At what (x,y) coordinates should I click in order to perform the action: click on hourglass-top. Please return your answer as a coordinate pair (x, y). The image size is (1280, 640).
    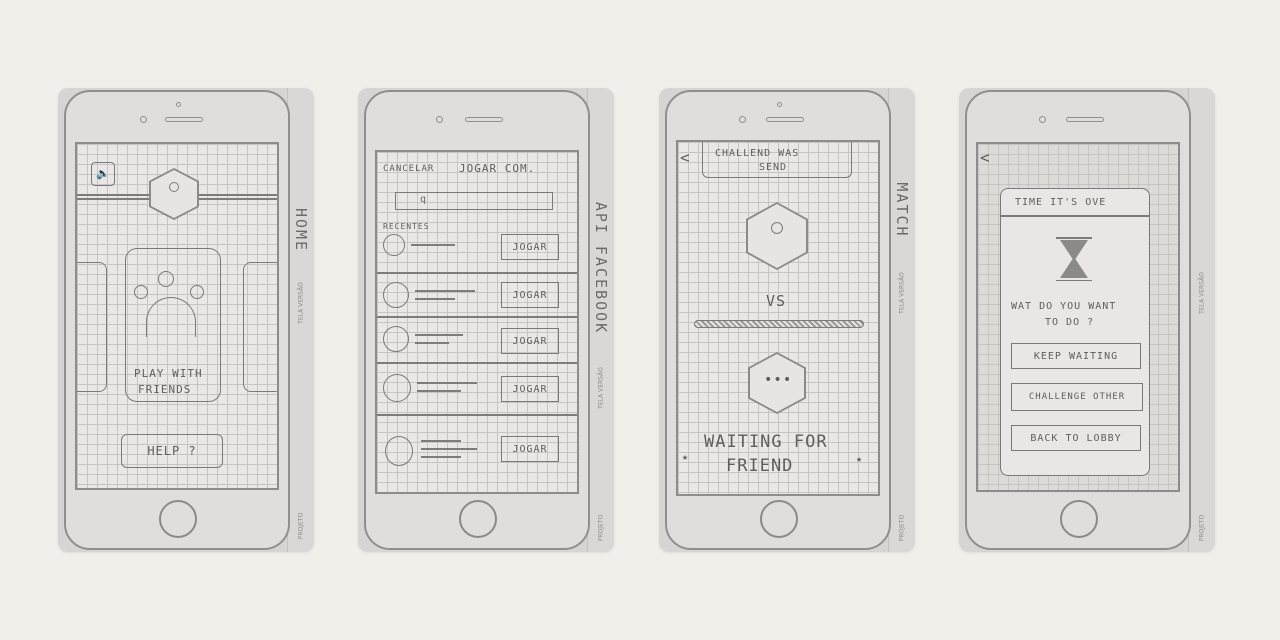
    Looking at the image, I should click on (1074, 238).